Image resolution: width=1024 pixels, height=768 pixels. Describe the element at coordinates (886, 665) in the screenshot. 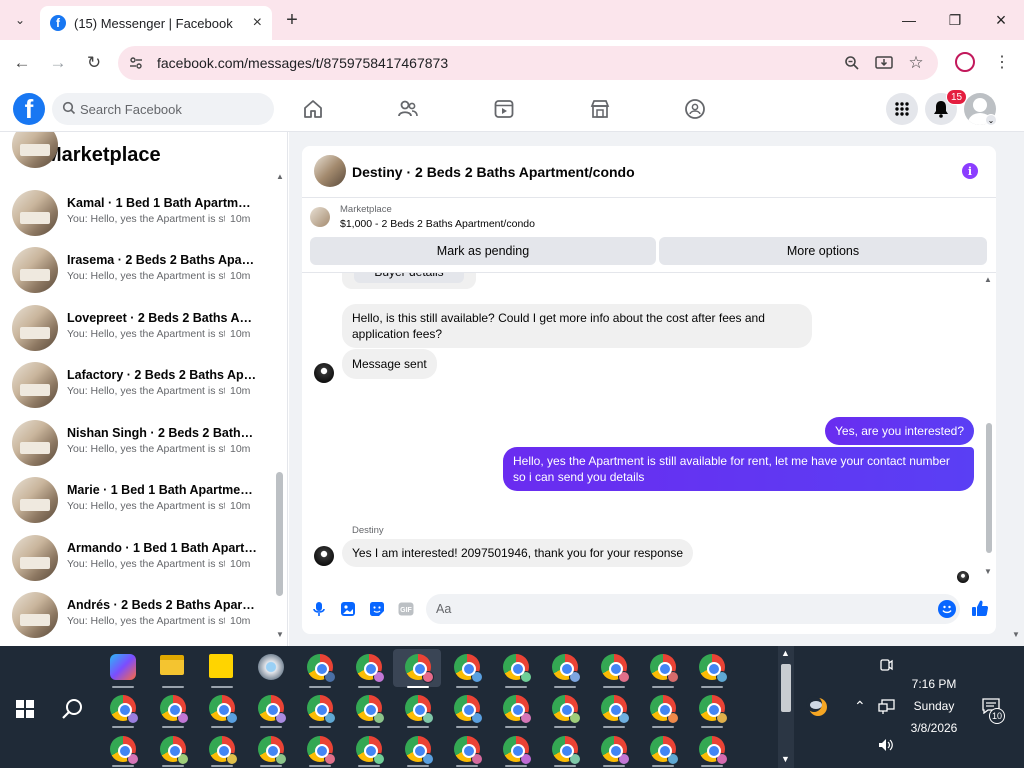

I see `meet-now-camera-icon` at that location.